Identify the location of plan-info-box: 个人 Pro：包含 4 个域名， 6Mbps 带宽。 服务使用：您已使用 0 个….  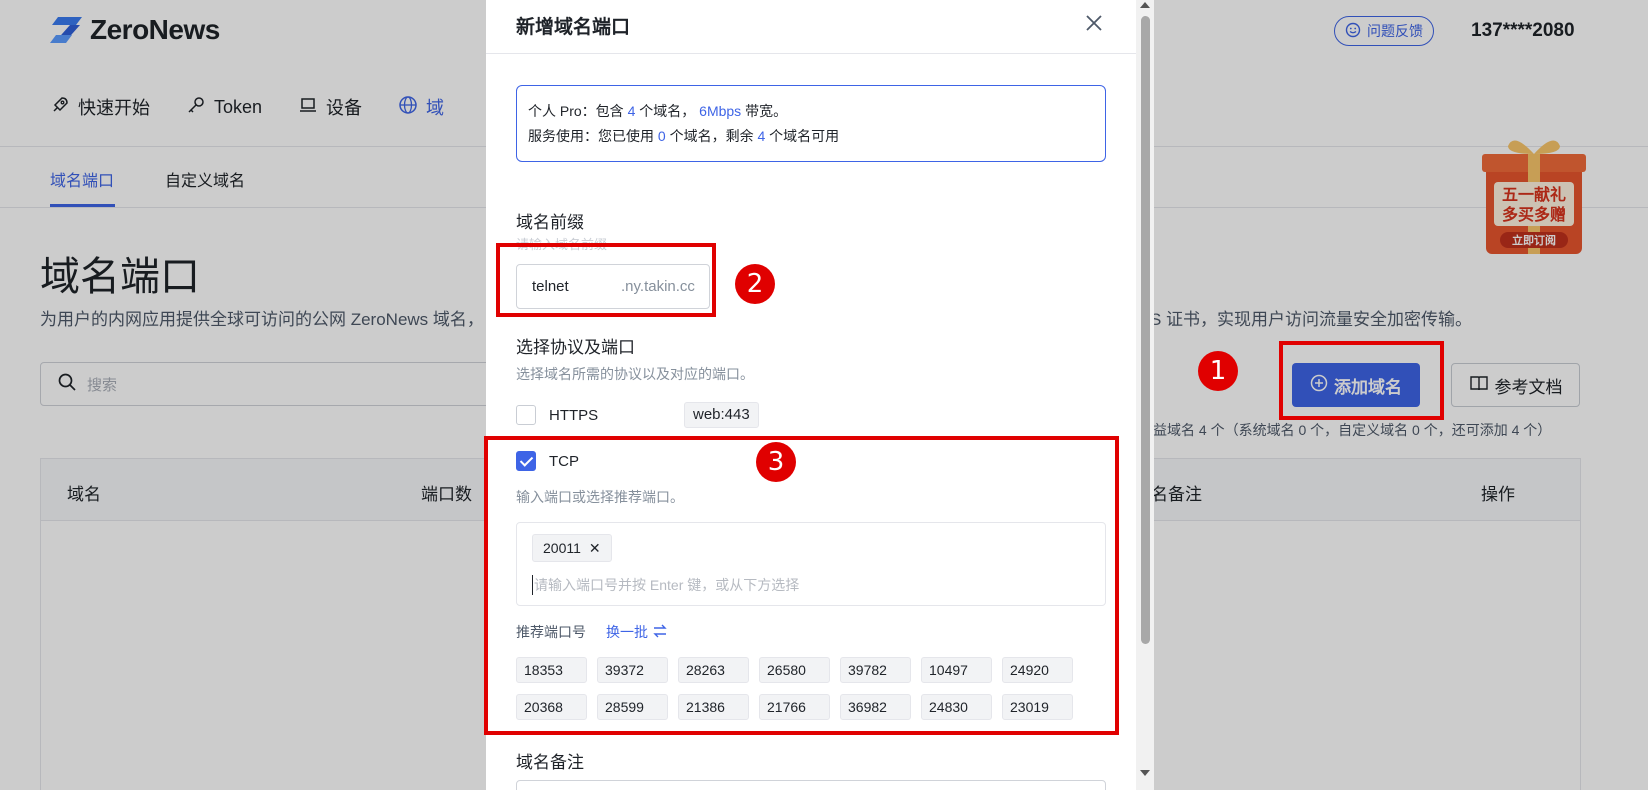
(811, 123).